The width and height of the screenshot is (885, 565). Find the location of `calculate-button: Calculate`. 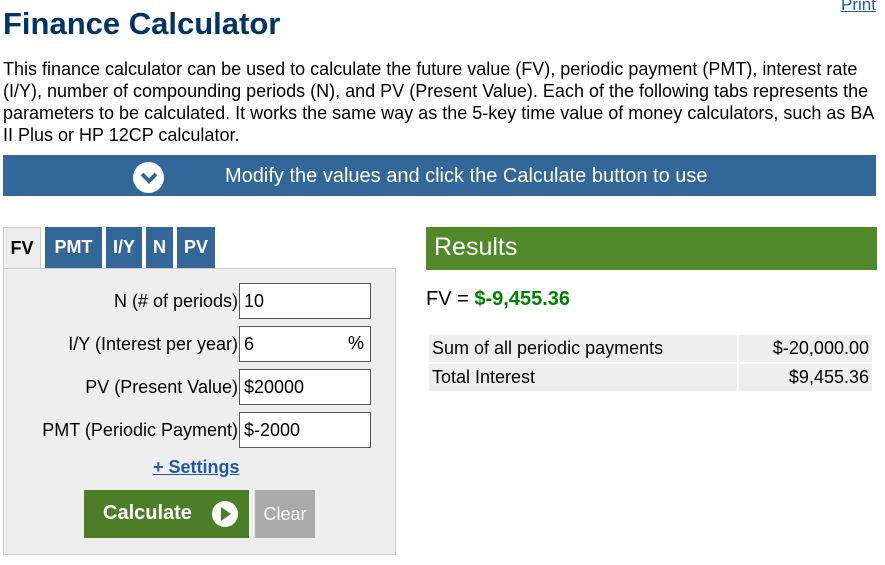

calculate-button: Calculate is located at coordinates (166, 514).